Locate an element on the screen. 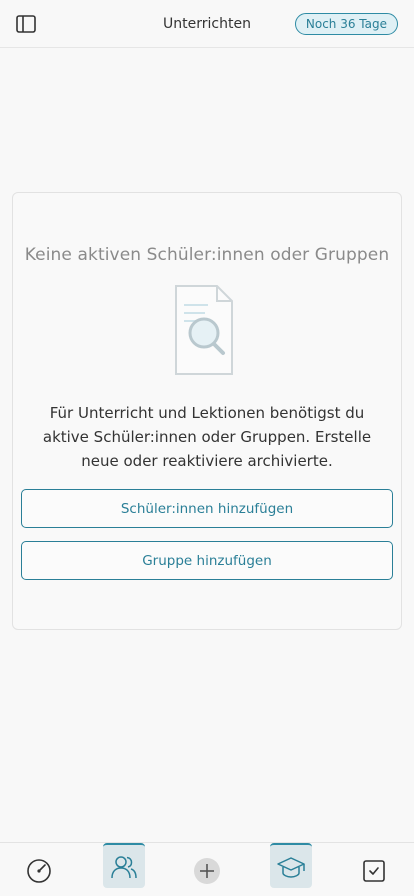  dashboard-gauge-icon is located at coordinates (39, 871).